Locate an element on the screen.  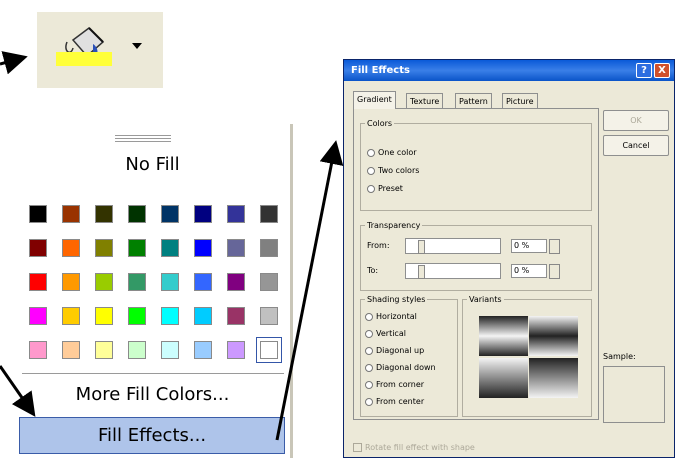
tab-gradient: Gradient is located at coordinates (374, 100).